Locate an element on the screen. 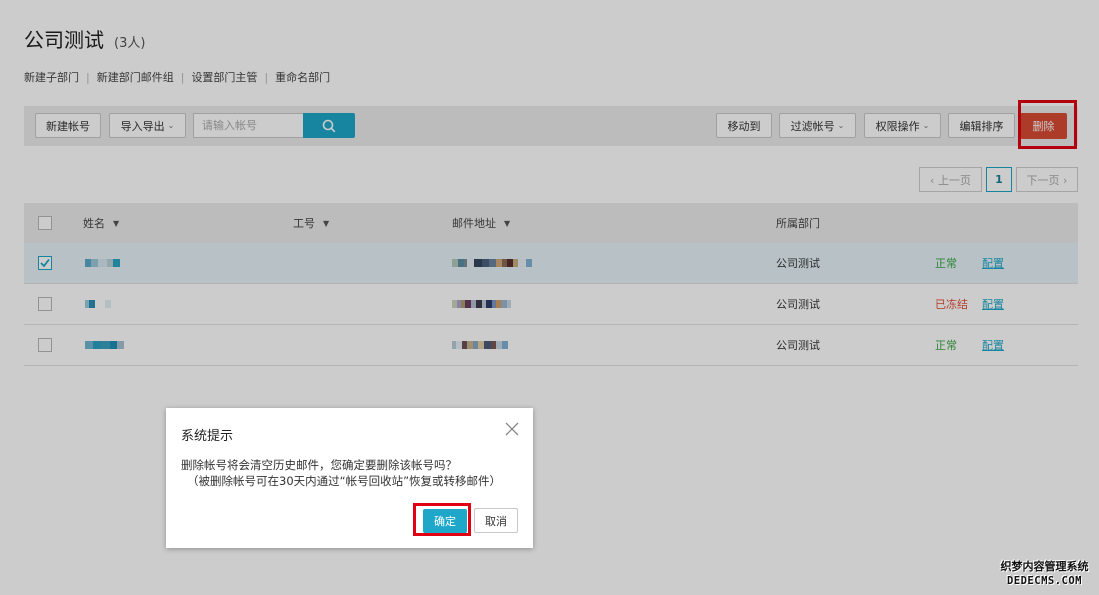 The width and height of the screenshot is (1099, 595). dialog-title: 系统提示 is located at coordinates (207, 436).